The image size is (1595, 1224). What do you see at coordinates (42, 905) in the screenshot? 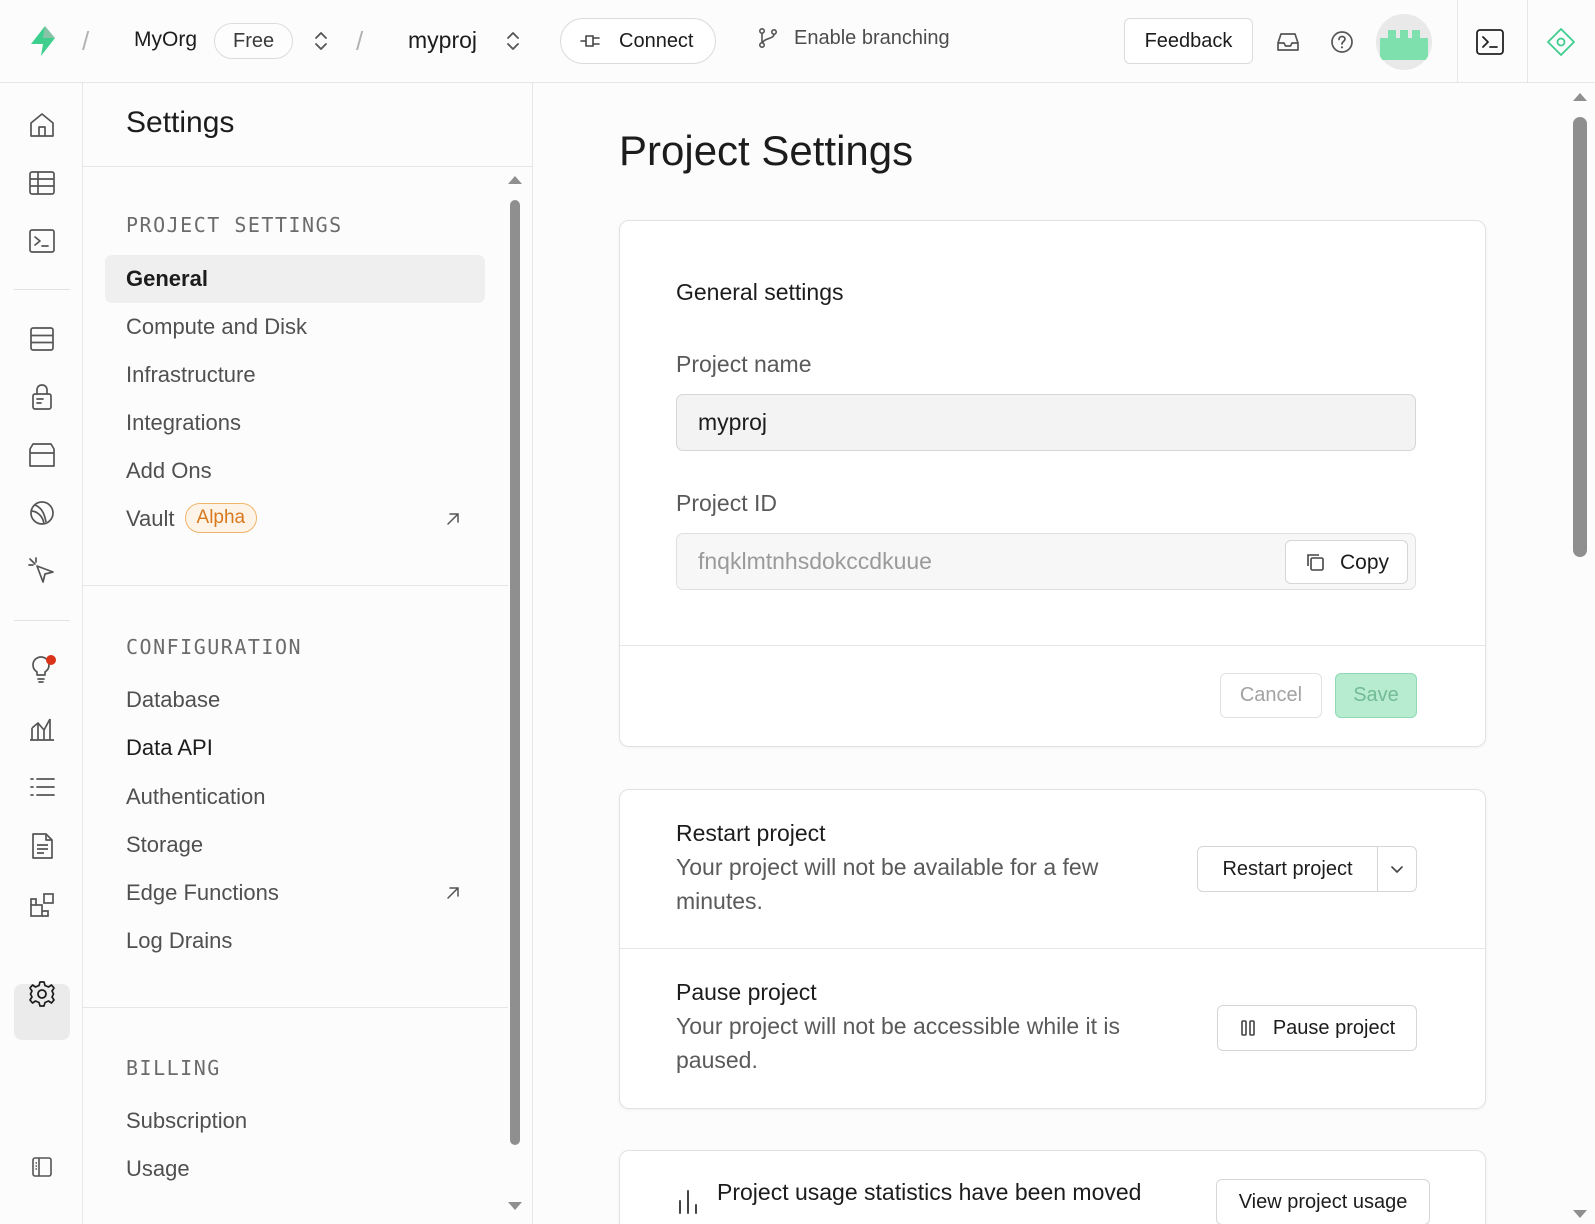
I see `integrations-icon` at bounding box center [42, 905].